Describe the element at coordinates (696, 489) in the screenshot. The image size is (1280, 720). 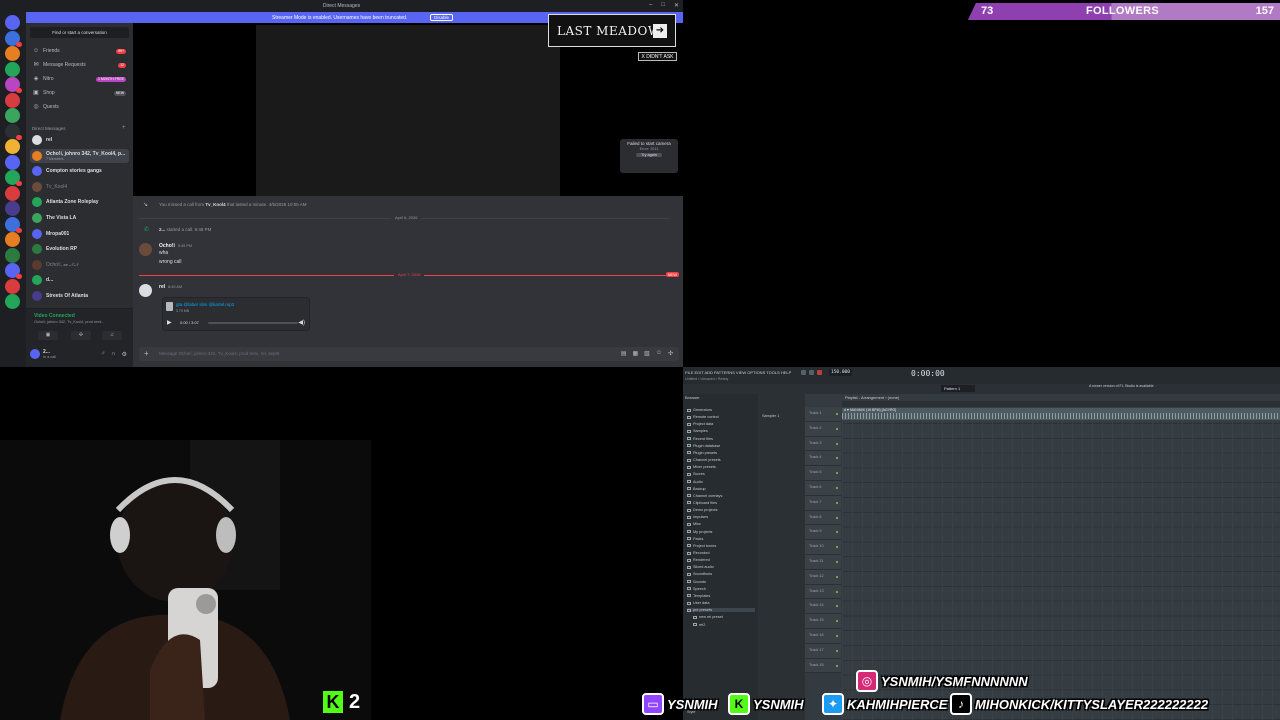
I see `fl-browser-item: Backup` at that location.